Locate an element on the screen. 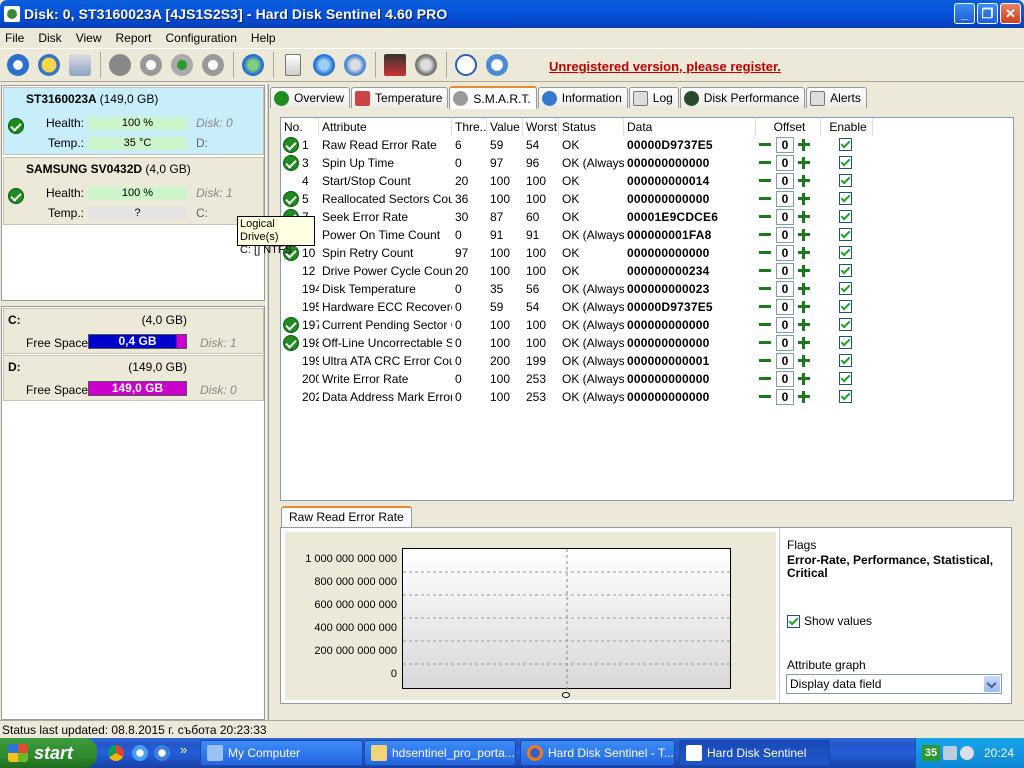 Image resolution: width=1024 pixels, height=768 pixels. surface-test-button is located at coordinates (150, 65).